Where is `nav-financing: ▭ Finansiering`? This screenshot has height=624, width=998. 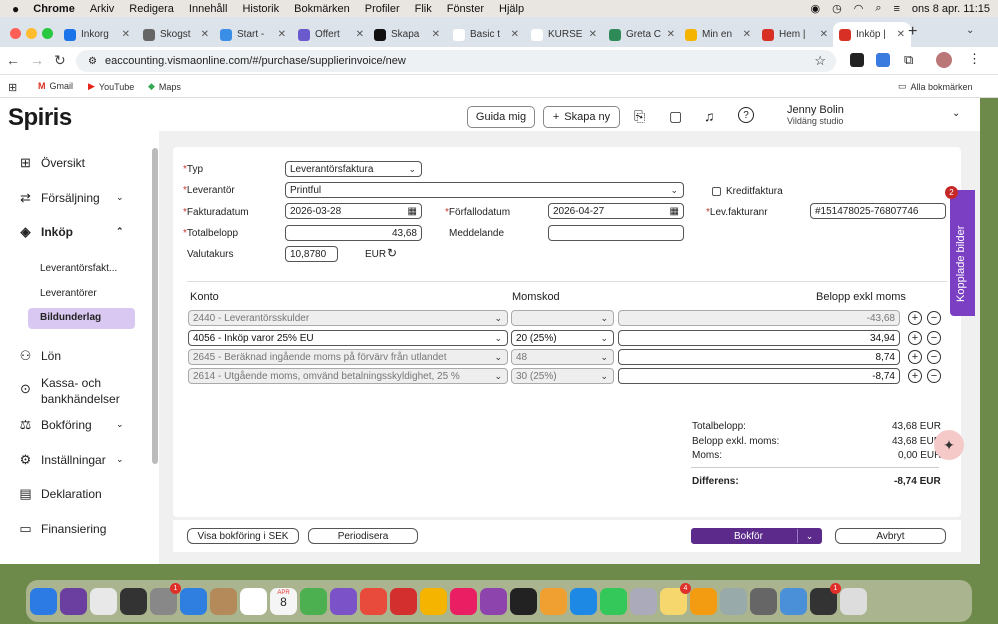 nav-financing: ▭ Finansiering is located at coordinates (62, 528).